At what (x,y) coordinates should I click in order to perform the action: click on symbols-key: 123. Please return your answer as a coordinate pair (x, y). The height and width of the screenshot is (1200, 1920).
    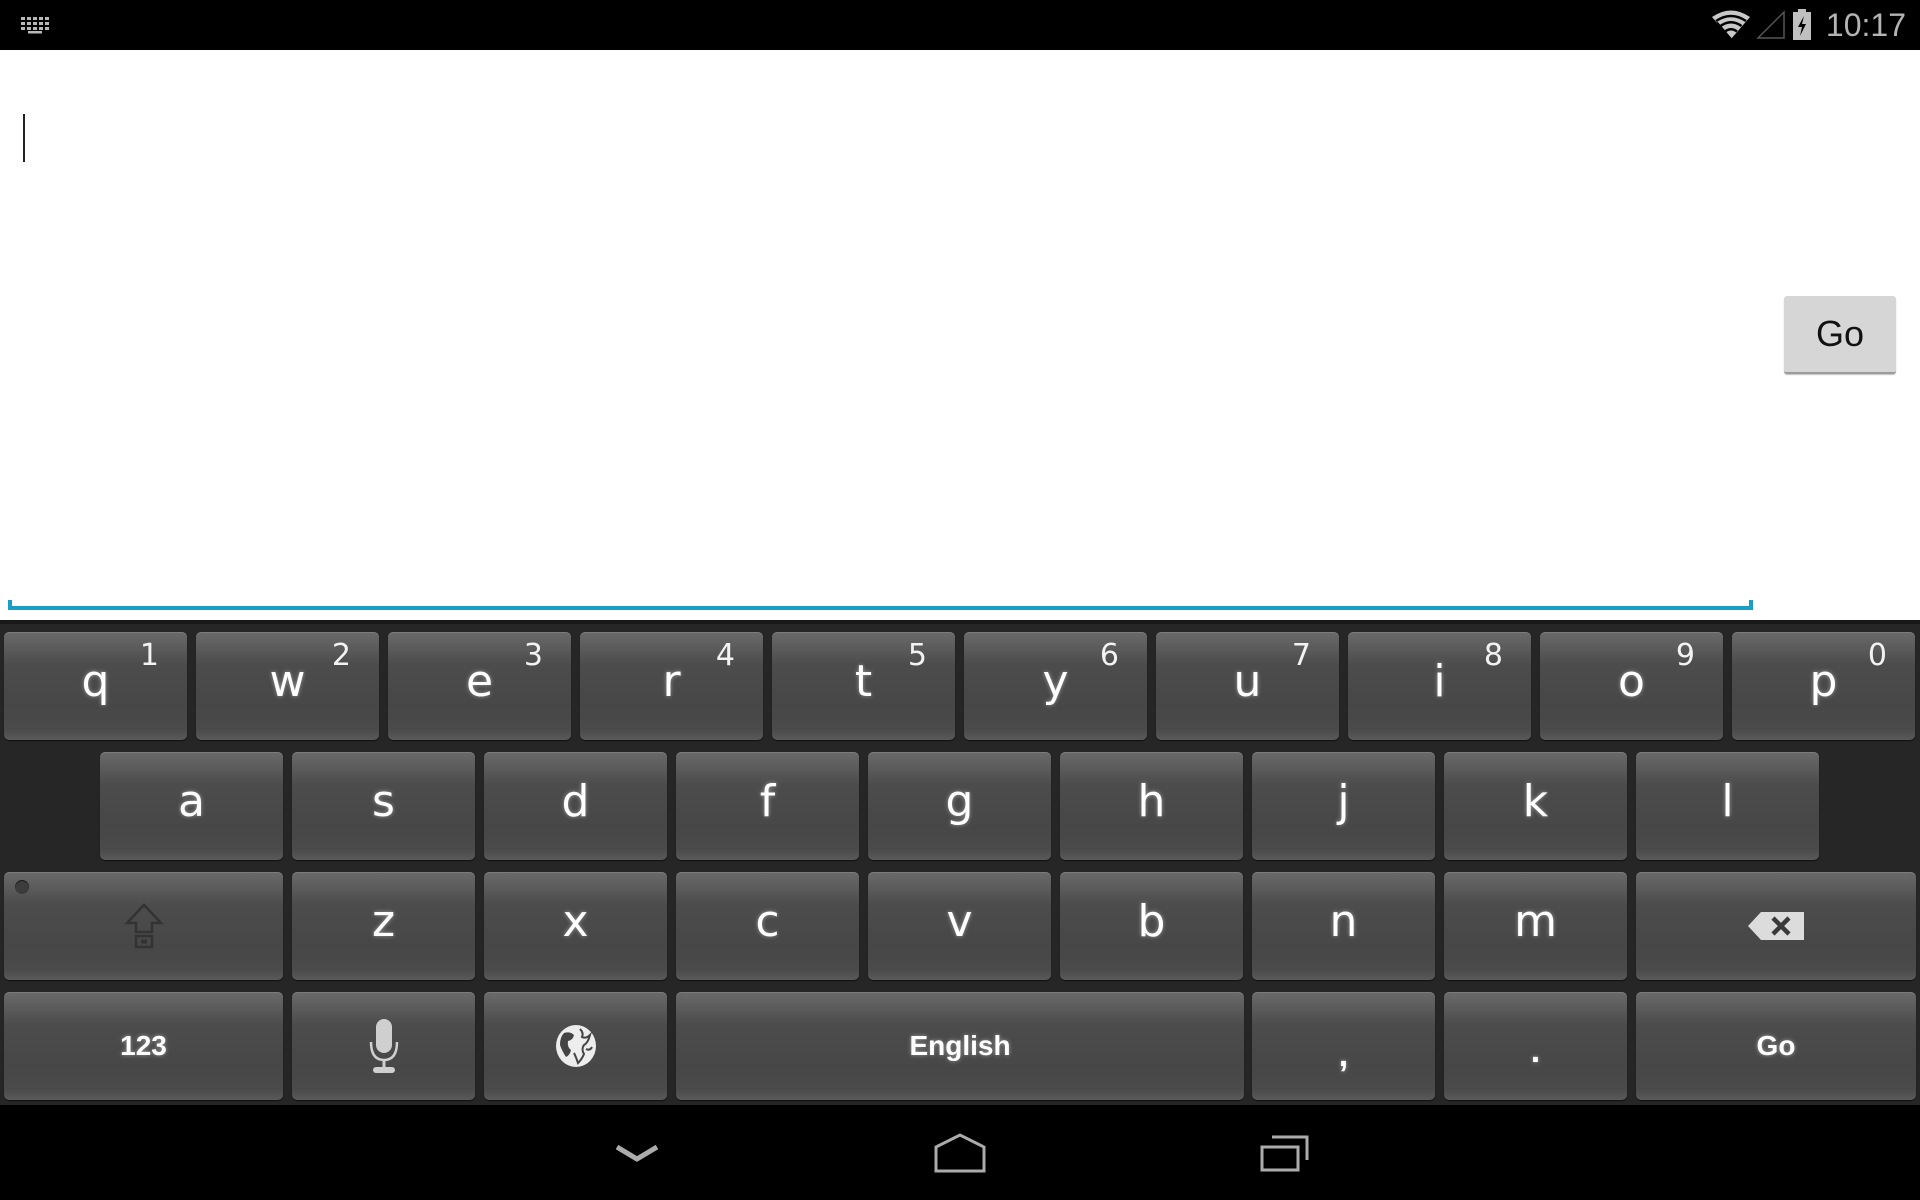
    Looking at the image, I should click on (143, 1046).